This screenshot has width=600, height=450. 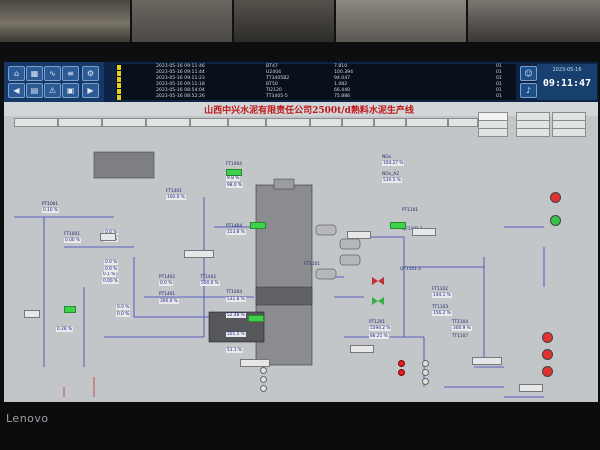 I want to click on ft1401-label: FT1401, so click(x=174, y=191).